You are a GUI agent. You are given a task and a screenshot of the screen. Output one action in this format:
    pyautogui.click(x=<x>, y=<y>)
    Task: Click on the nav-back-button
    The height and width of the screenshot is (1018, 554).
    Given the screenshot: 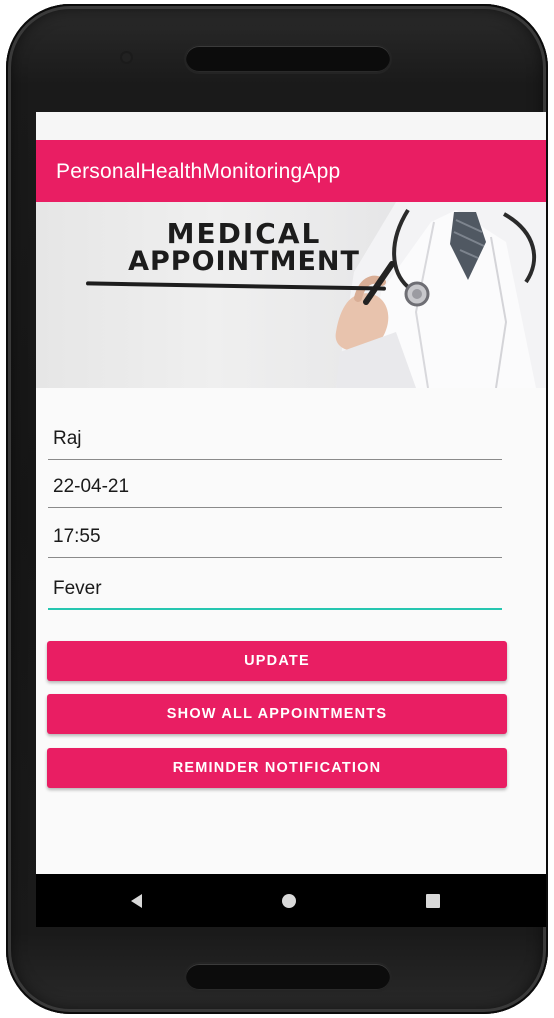 What is the action you would take?
    pyautogui.click(x=135, y=900)
    